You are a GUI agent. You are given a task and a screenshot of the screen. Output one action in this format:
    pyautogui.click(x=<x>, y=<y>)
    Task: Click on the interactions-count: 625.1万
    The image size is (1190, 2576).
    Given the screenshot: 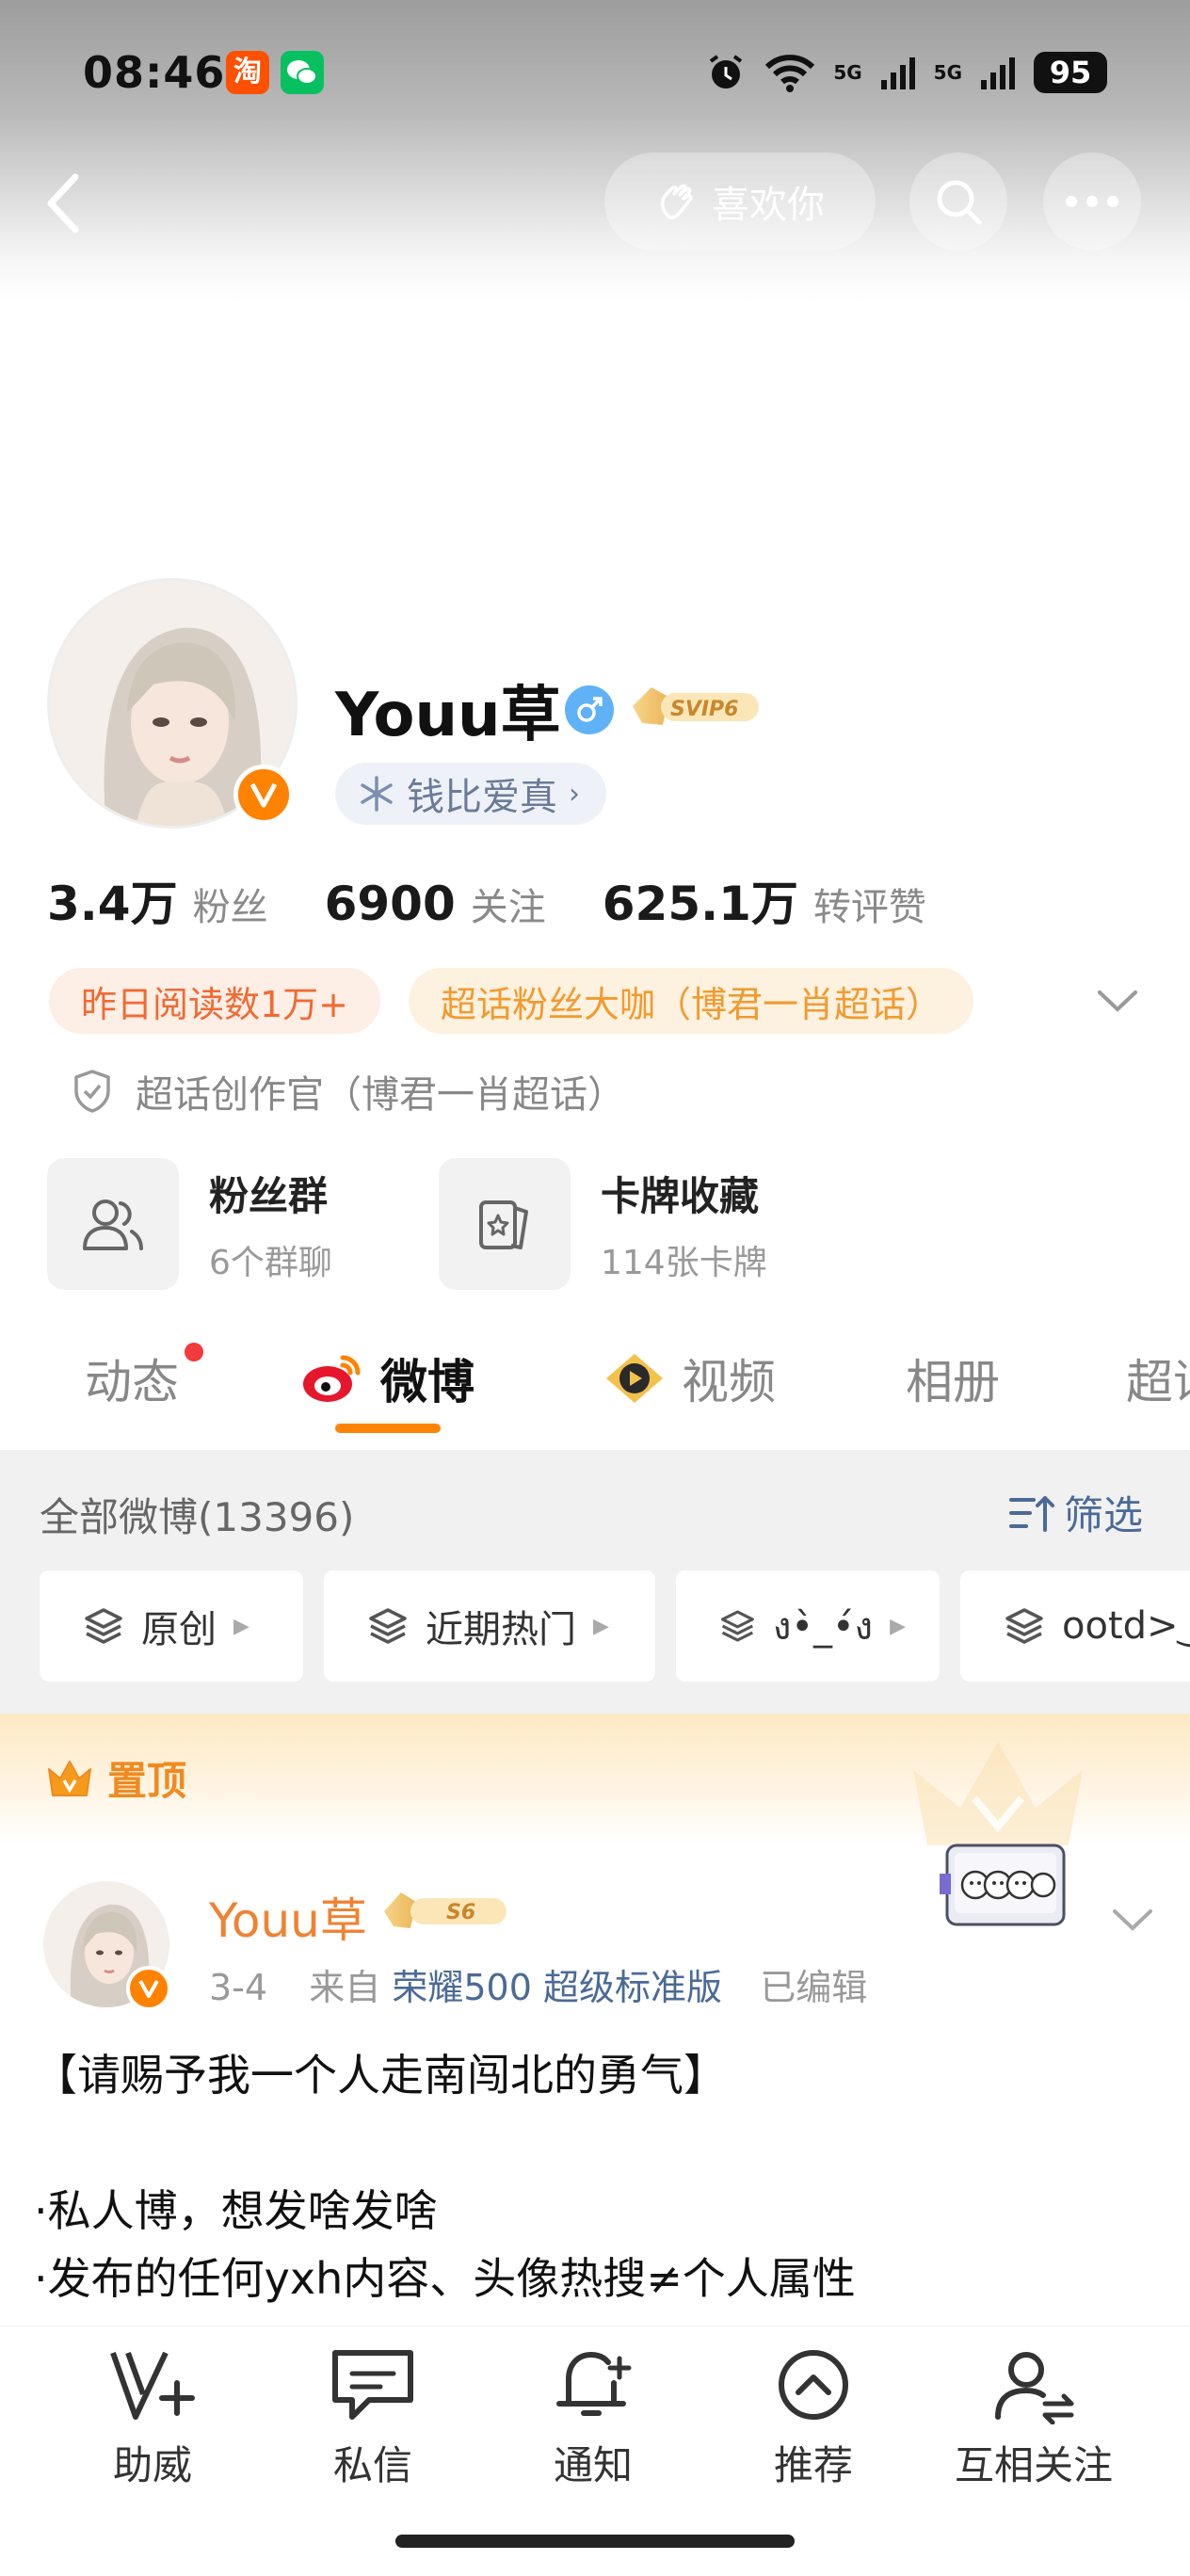 What is the action you would take?
    pyautogui.click(x=700, y=904)
    